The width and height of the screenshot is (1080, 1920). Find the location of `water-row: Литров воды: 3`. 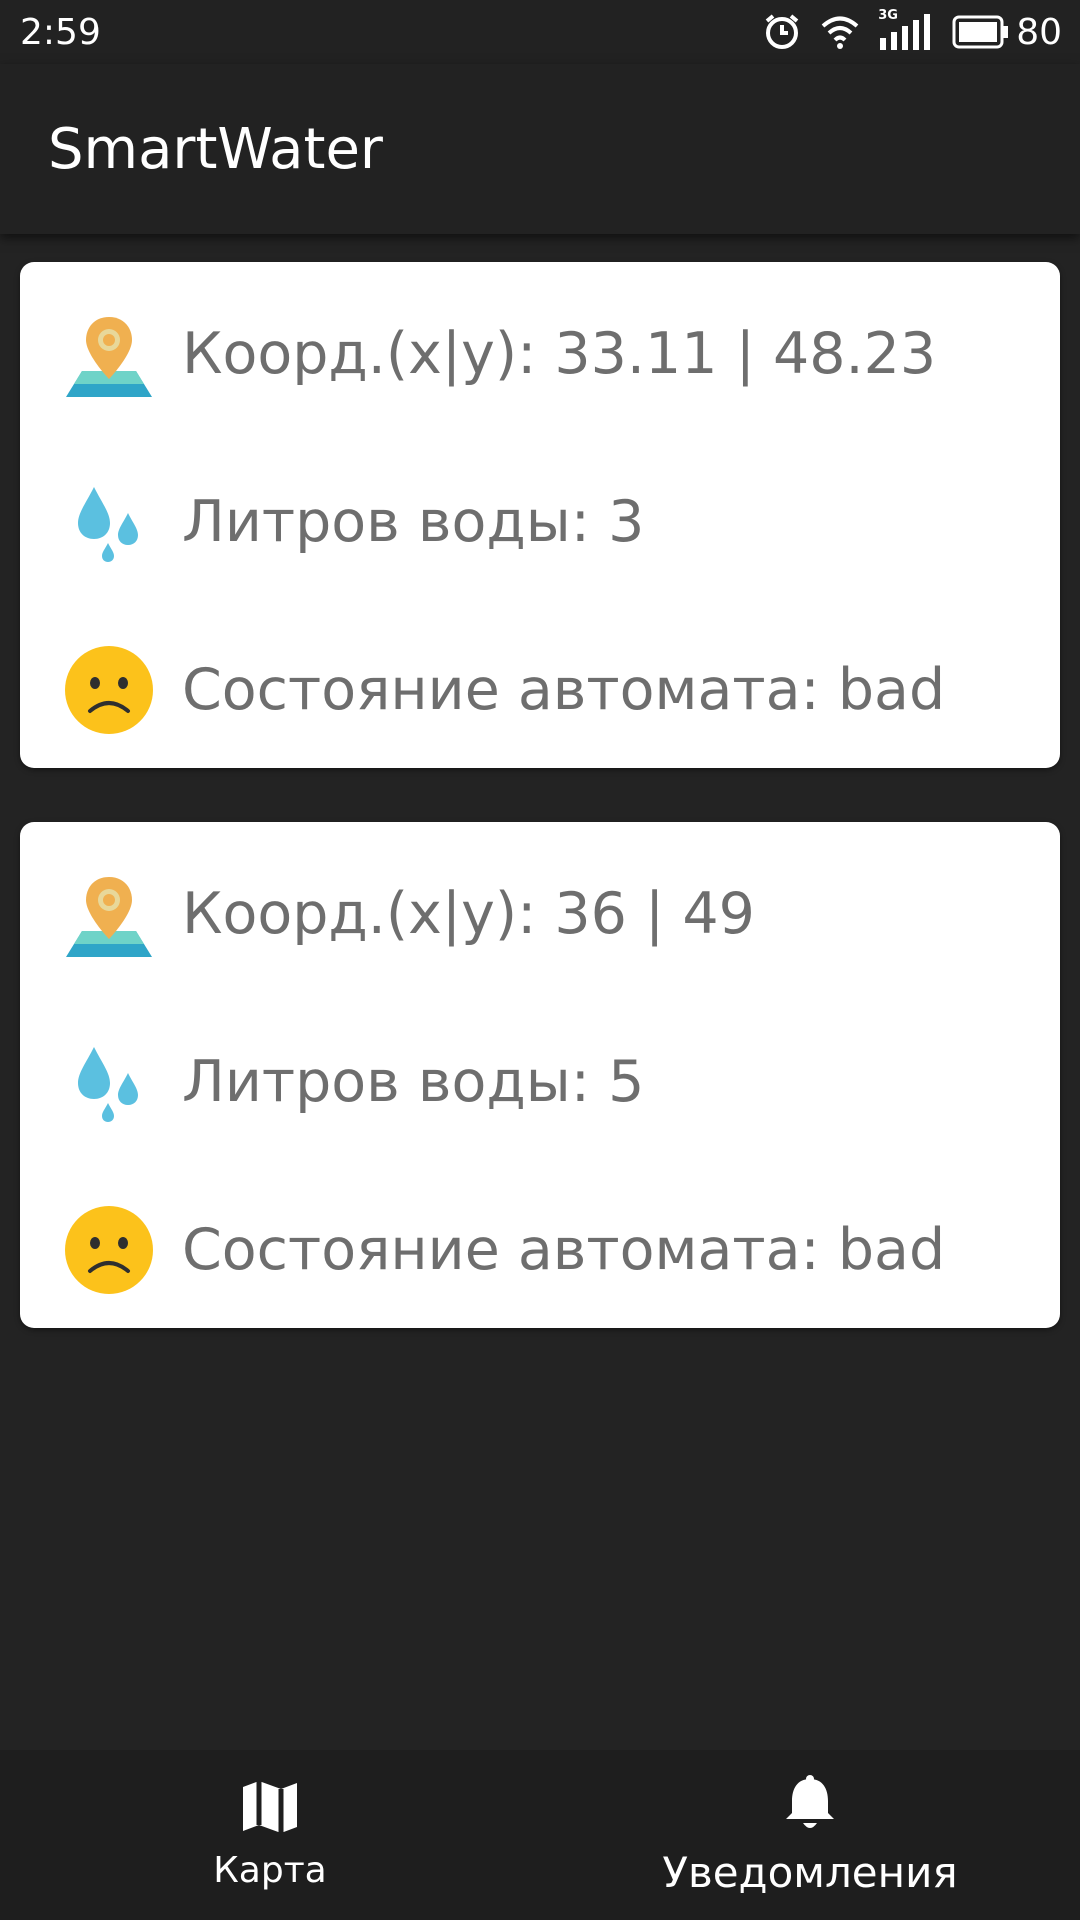

water-row: Литров воды: 3 is located at coordinates (562, 522).